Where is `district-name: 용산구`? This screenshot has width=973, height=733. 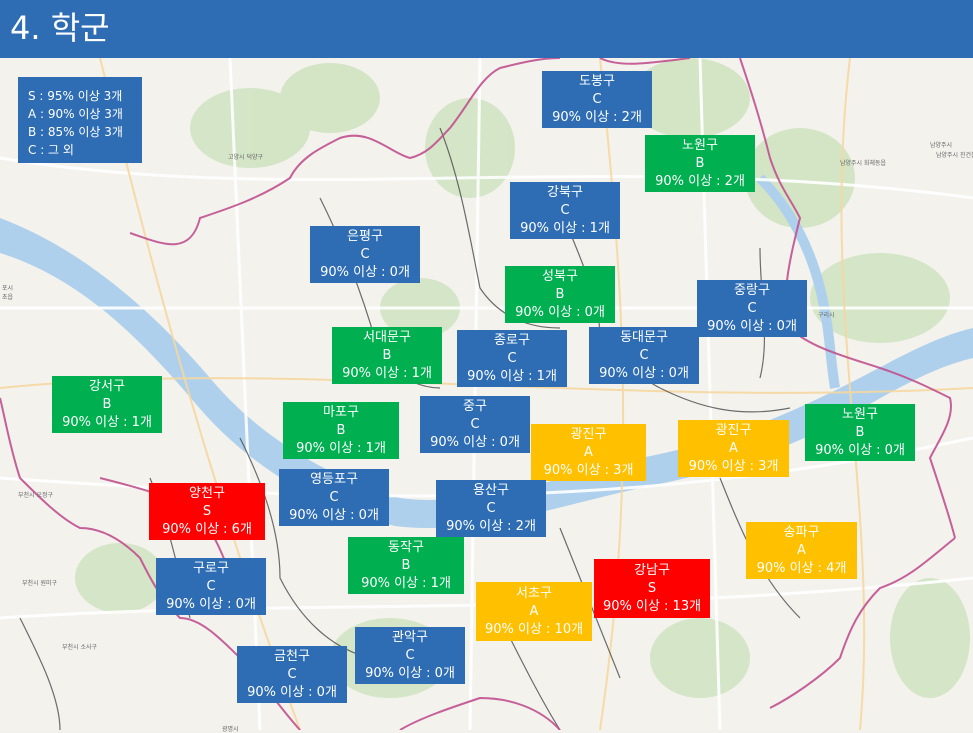 district-name: 용산구 is located at coordinates (491, 490).